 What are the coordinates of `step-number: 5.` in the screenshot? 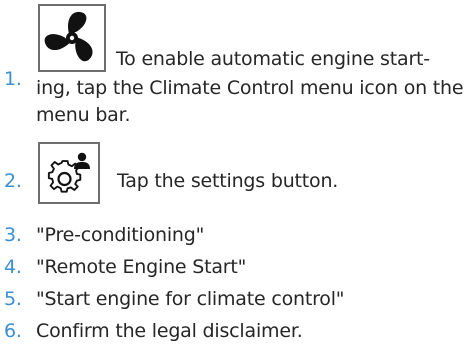 It's located at (13, 299).